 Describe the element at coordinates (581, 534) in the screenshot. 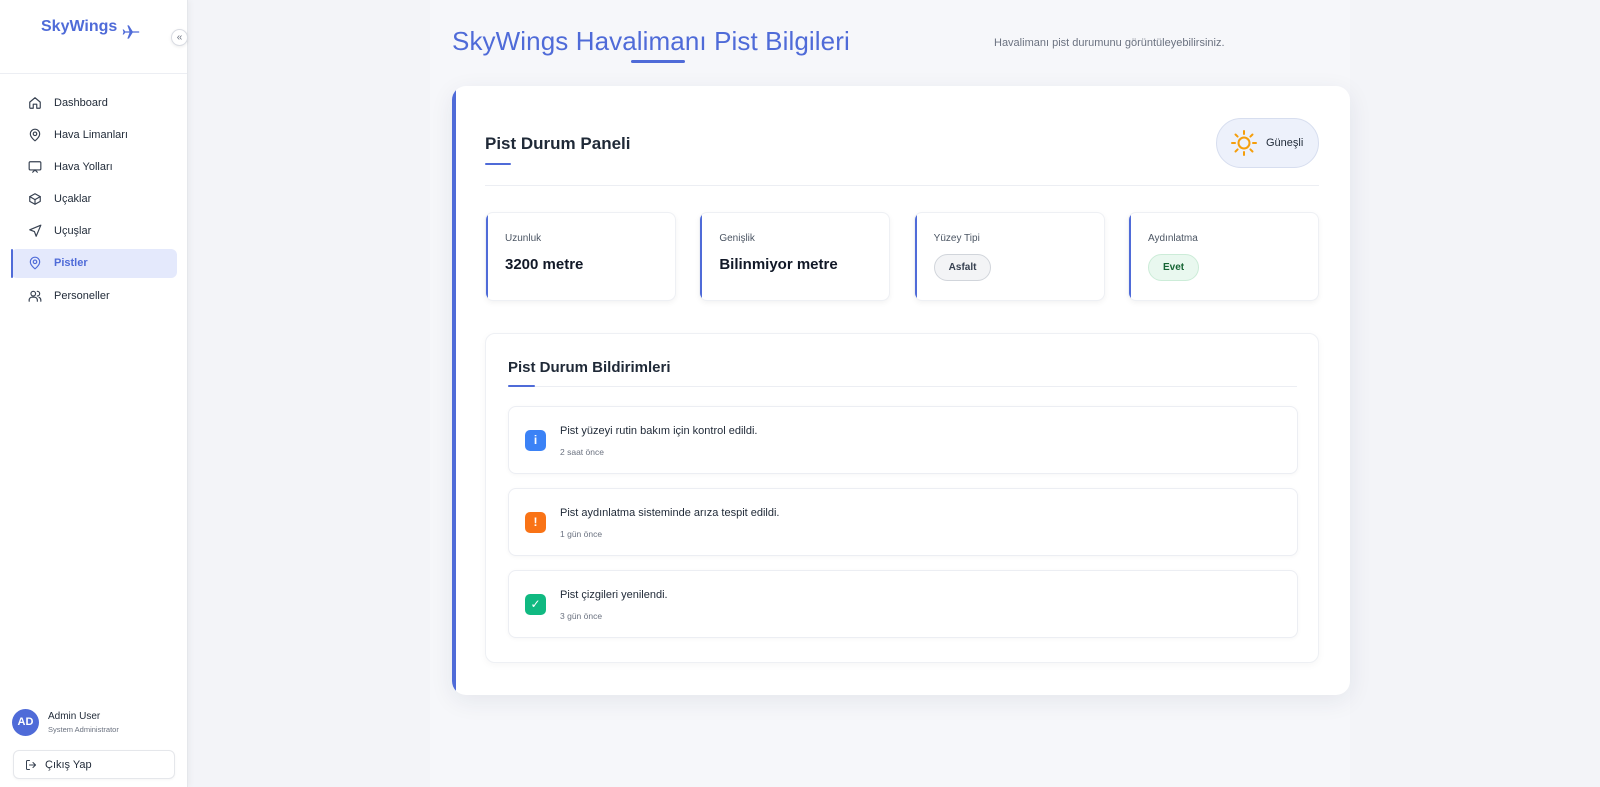

I see `notification-time: 1 gün önce` at that location.